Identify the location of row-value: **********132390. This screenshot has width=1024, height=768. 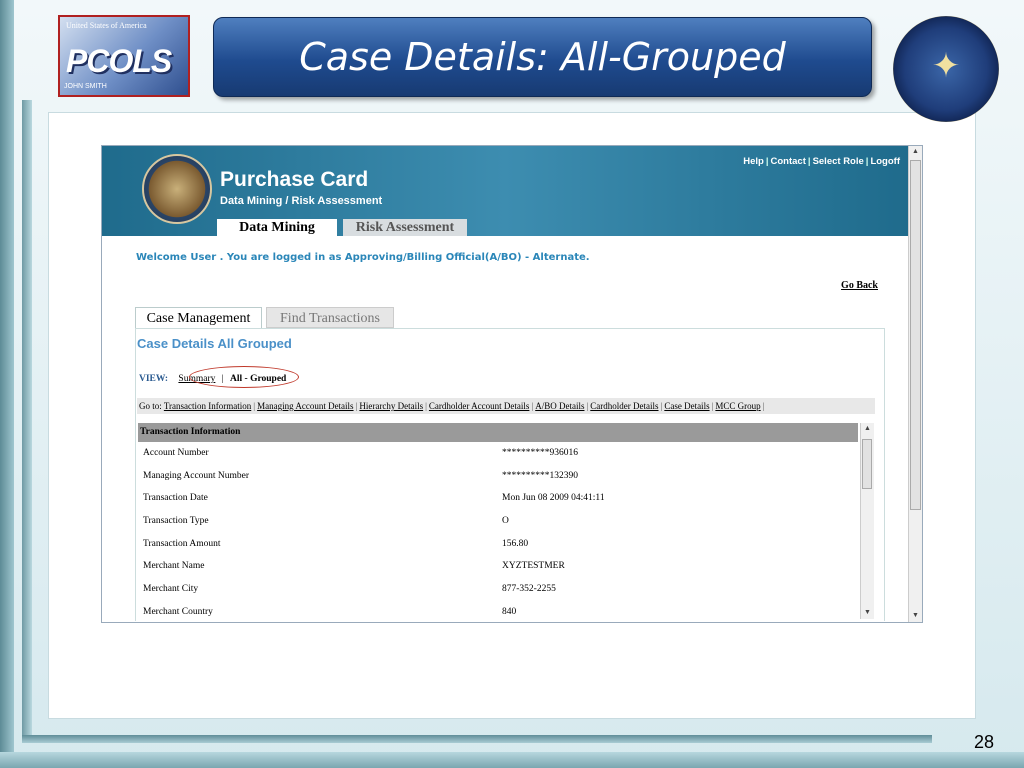
(540, 475).